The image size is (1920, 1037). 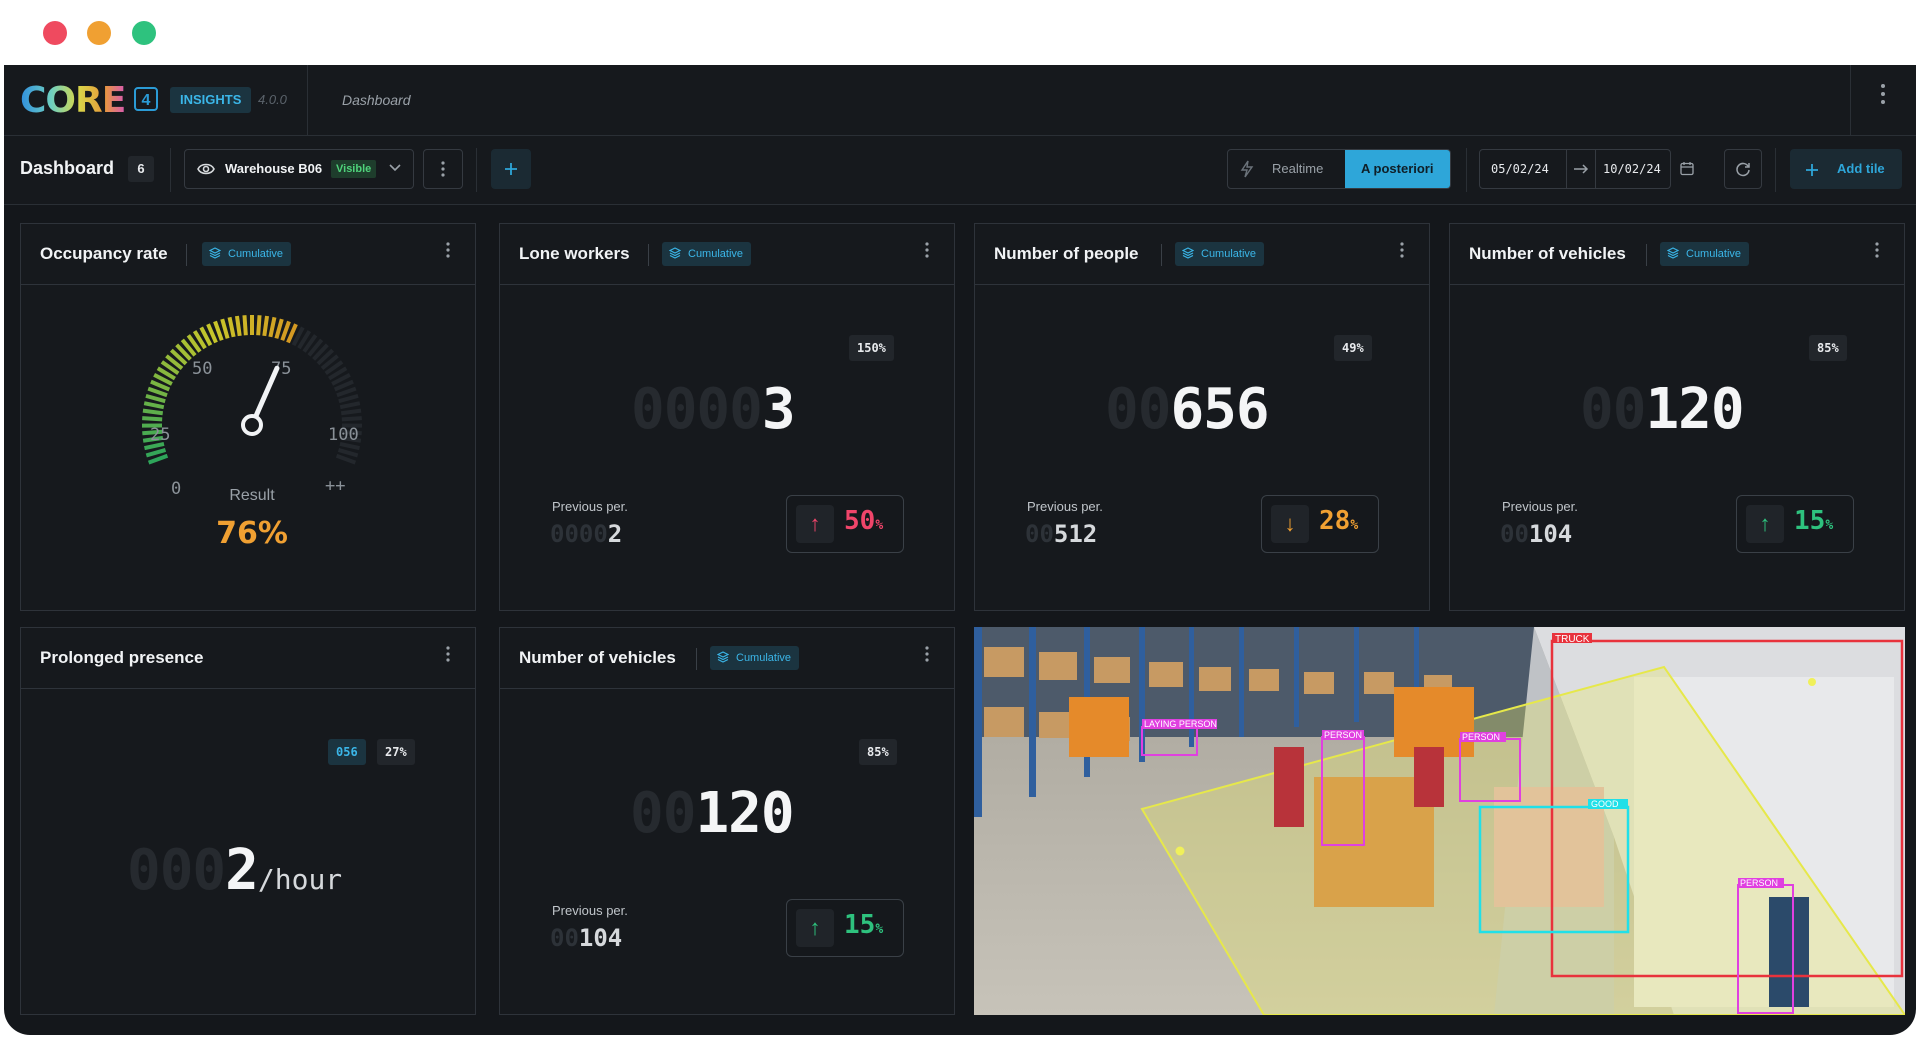 What do you see at coordinates (235, 870) in the screenshot?
I see `main-value: 0002/hour` at bounding box center [235, 870].